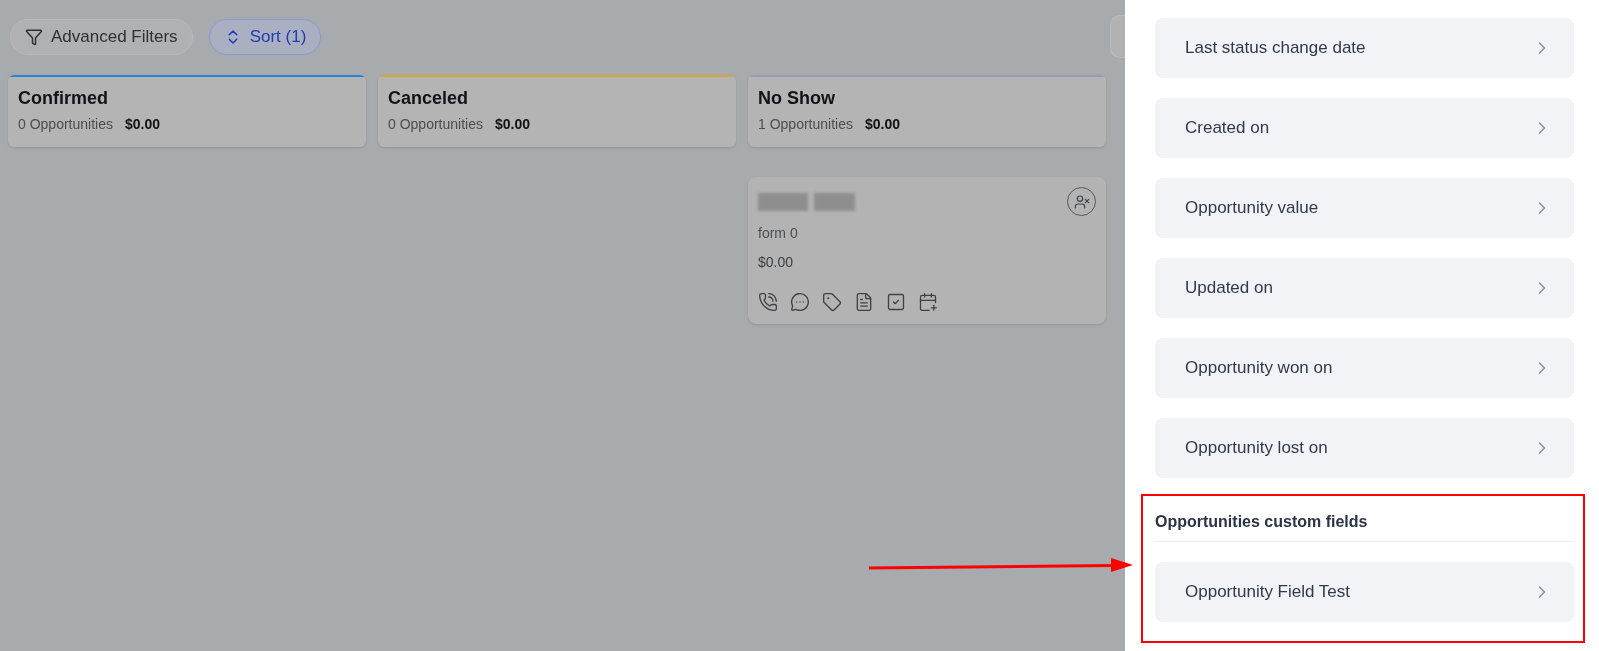  What do you see at coordinates (768, 302) in the screenshot?
I see `phone-icon` at bounding box center [768, 302].